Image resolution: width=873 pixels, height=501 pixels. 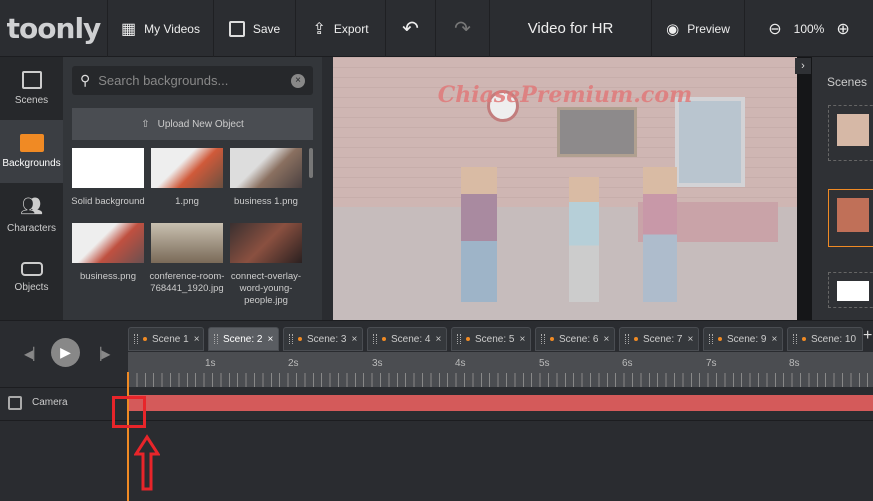 I want to click on sidebar-item-objects: Objects, so click(x=31, y=277).